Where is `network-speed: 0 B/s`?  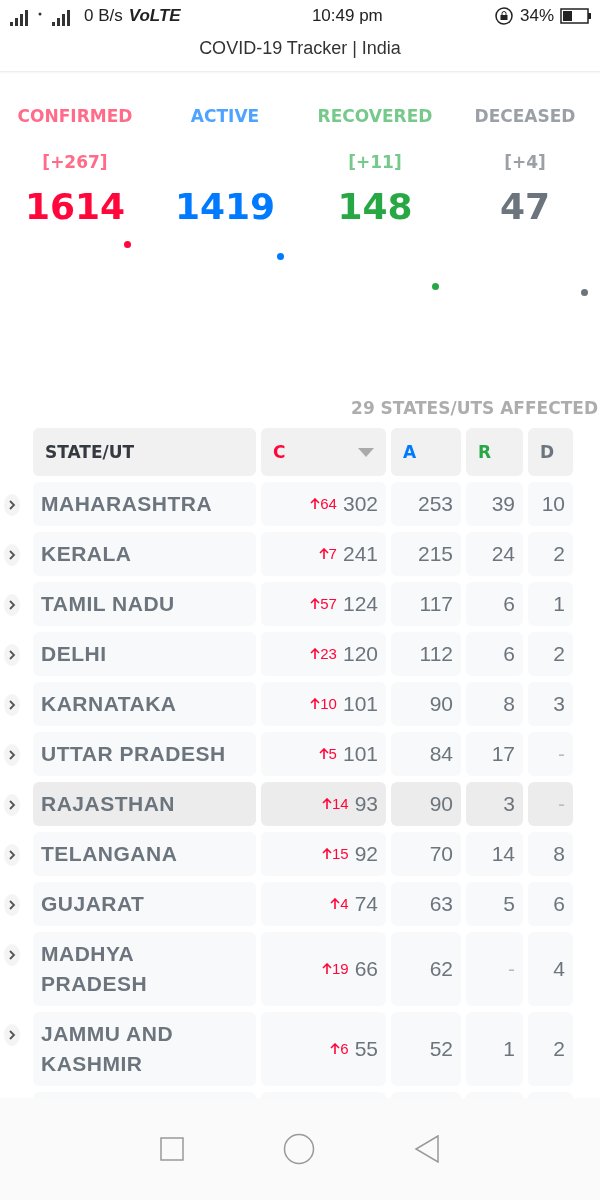
network-speed: 0 B/s is located at coordinates (103, 16).